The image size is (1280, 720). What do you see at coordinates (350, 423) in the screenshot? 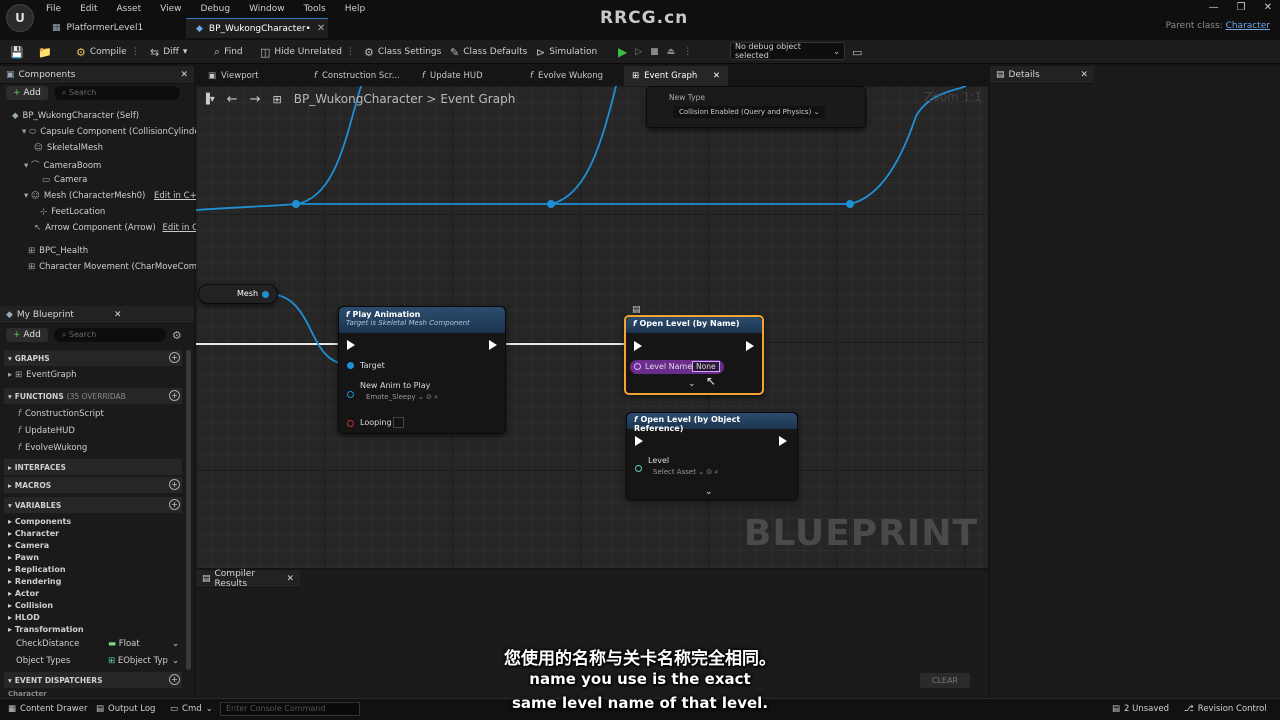
I see `looping-pin` at bounding box center [350, 423].